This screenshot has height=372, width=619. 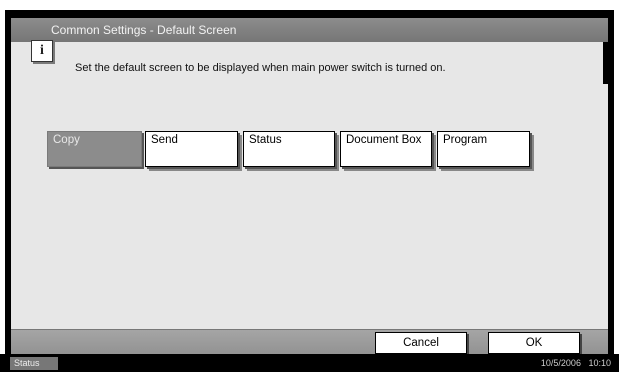 What do you see at coordinates (483, 149) in the screenshot?
I see `default-screen-program-button: Program` at bounding box center [483, 149].